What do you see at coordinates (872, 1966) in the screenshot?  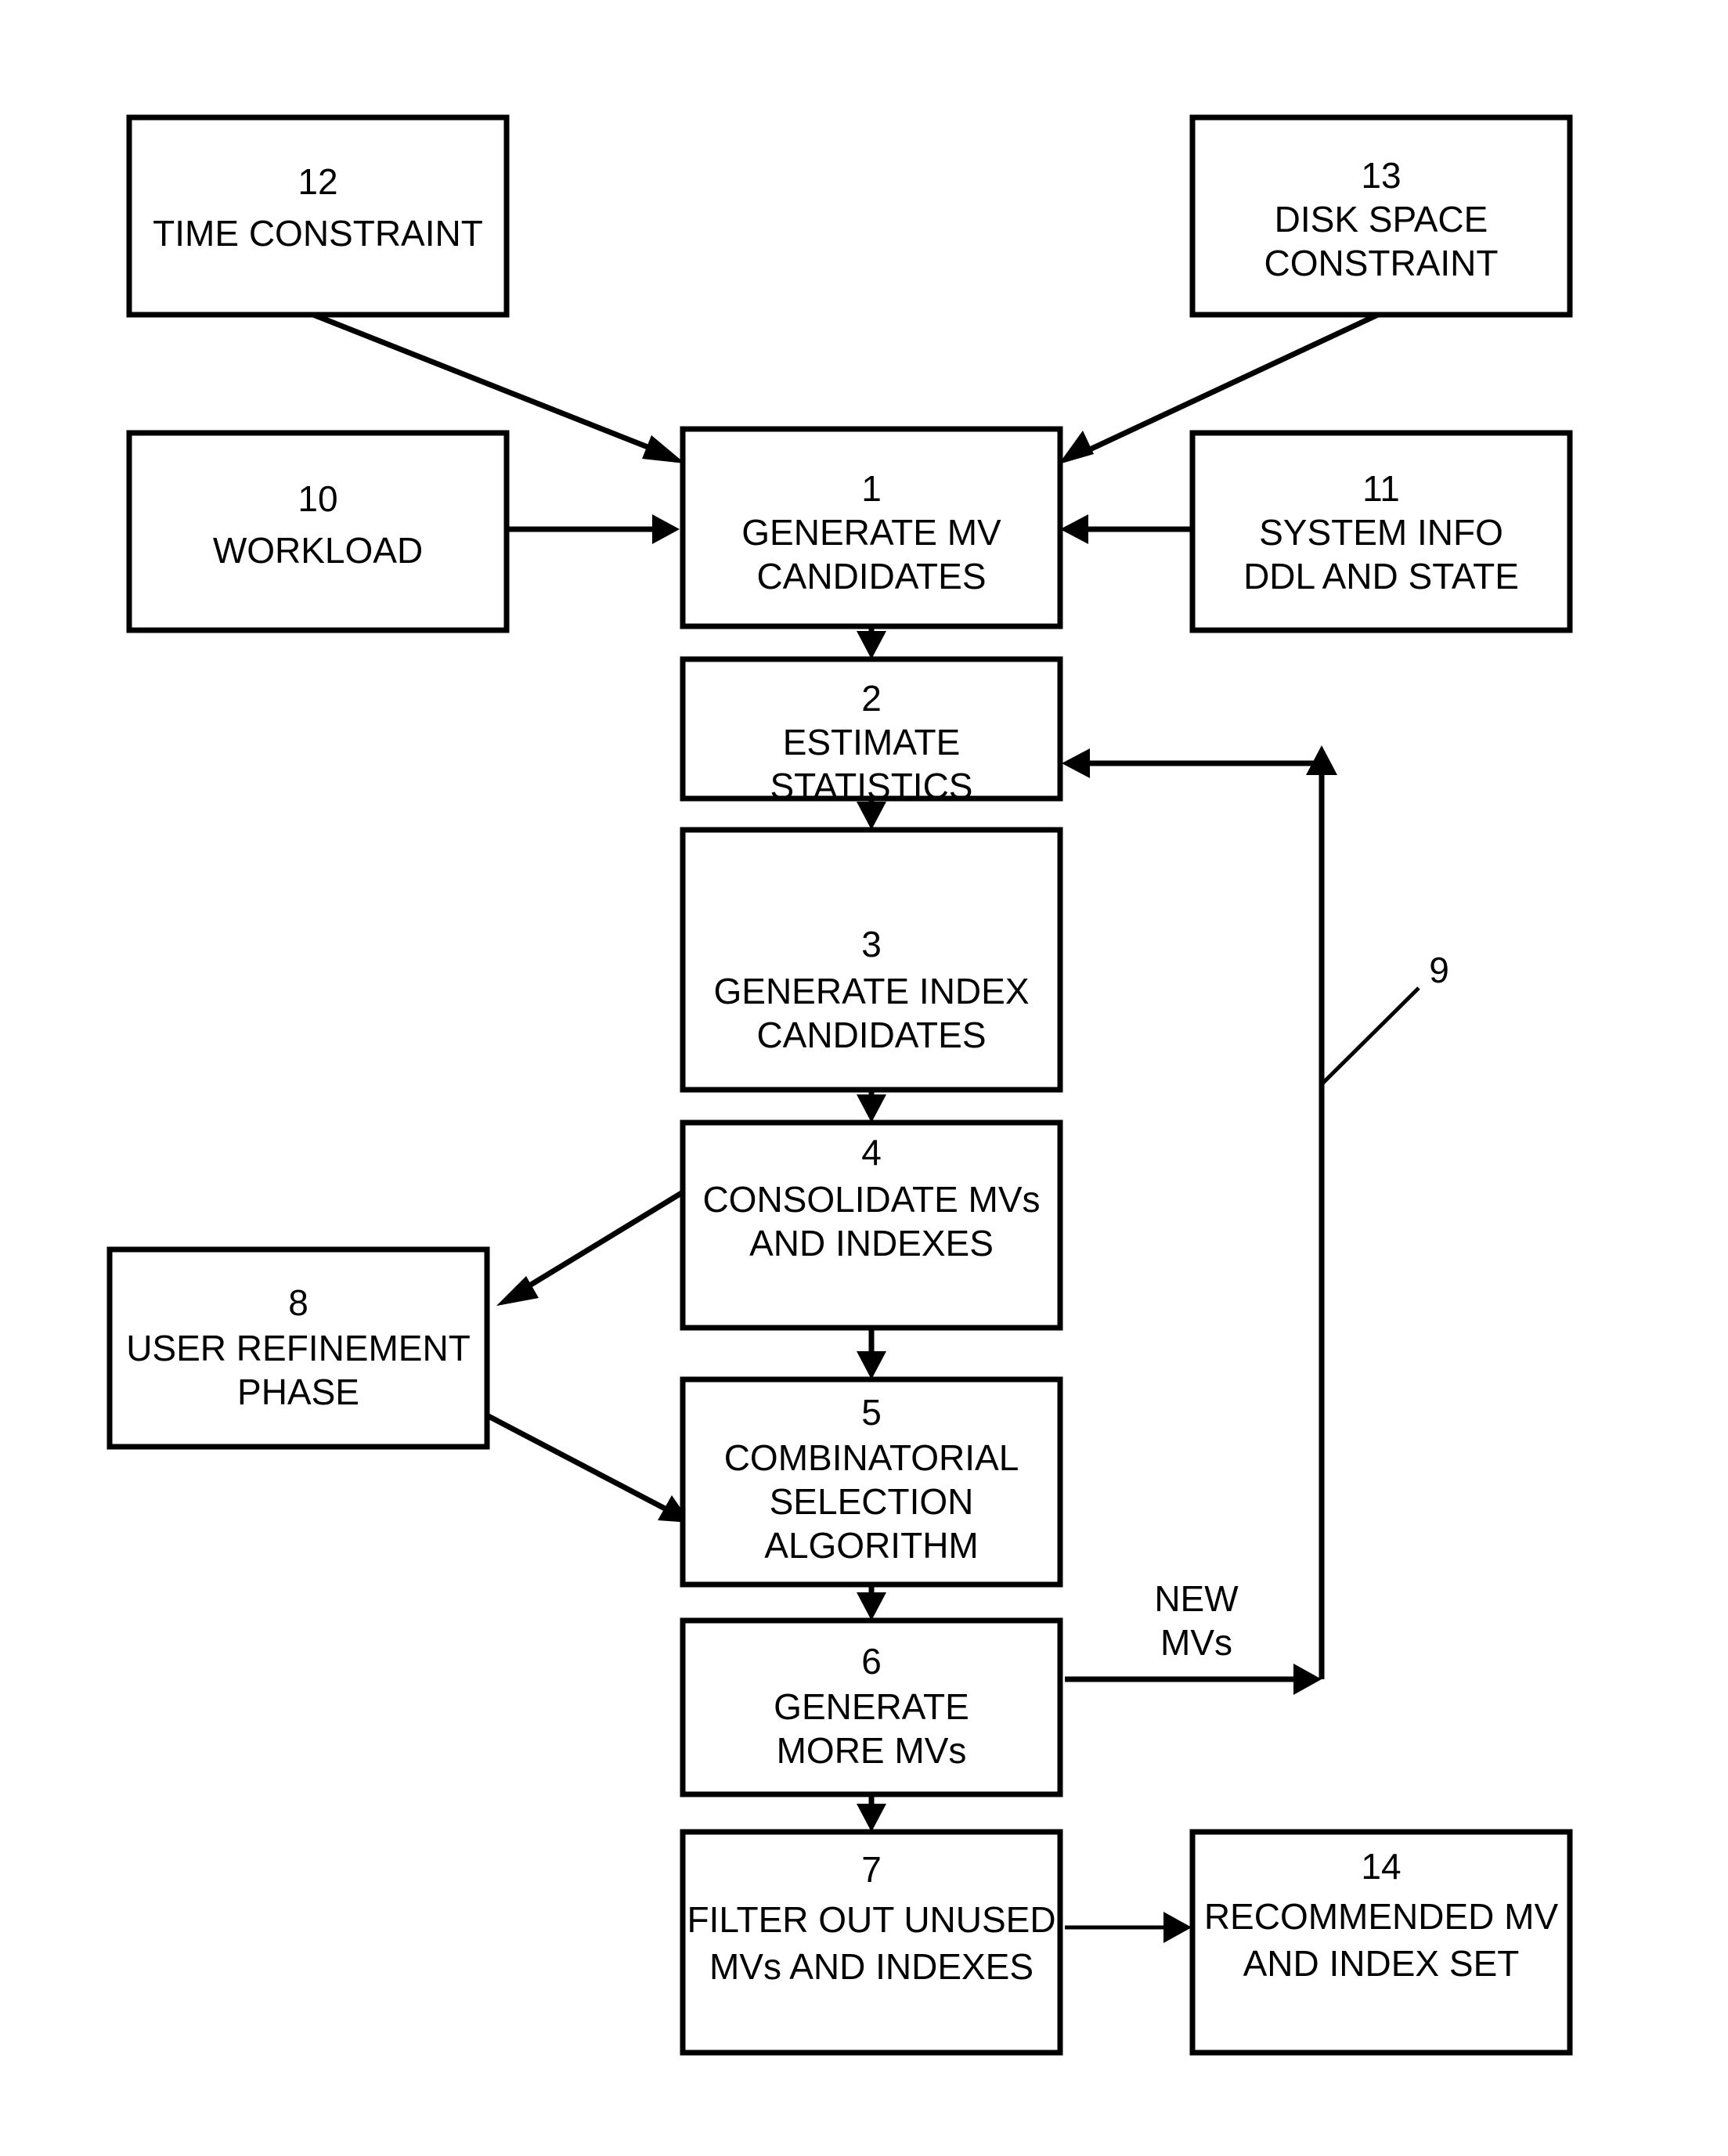 I see `node-filter-out-line-2: MVs AND INDEXES` at bounding box center [872, 1966].